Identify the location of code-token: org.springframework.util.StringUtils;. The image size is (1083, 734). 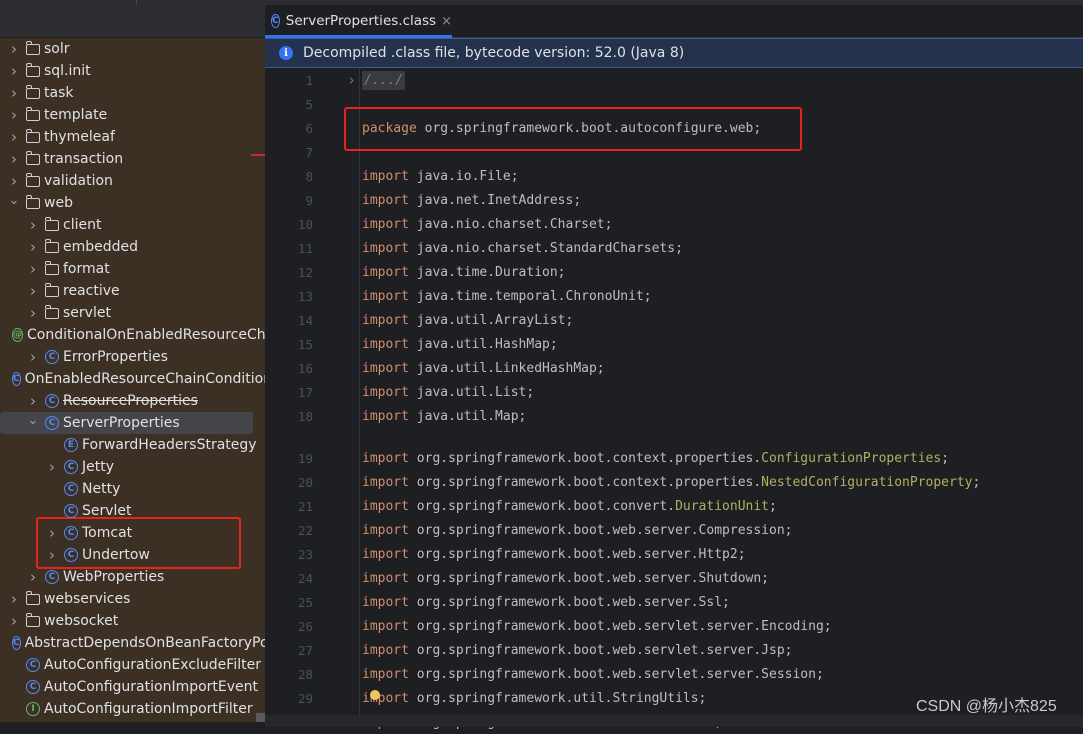
(557, 698).